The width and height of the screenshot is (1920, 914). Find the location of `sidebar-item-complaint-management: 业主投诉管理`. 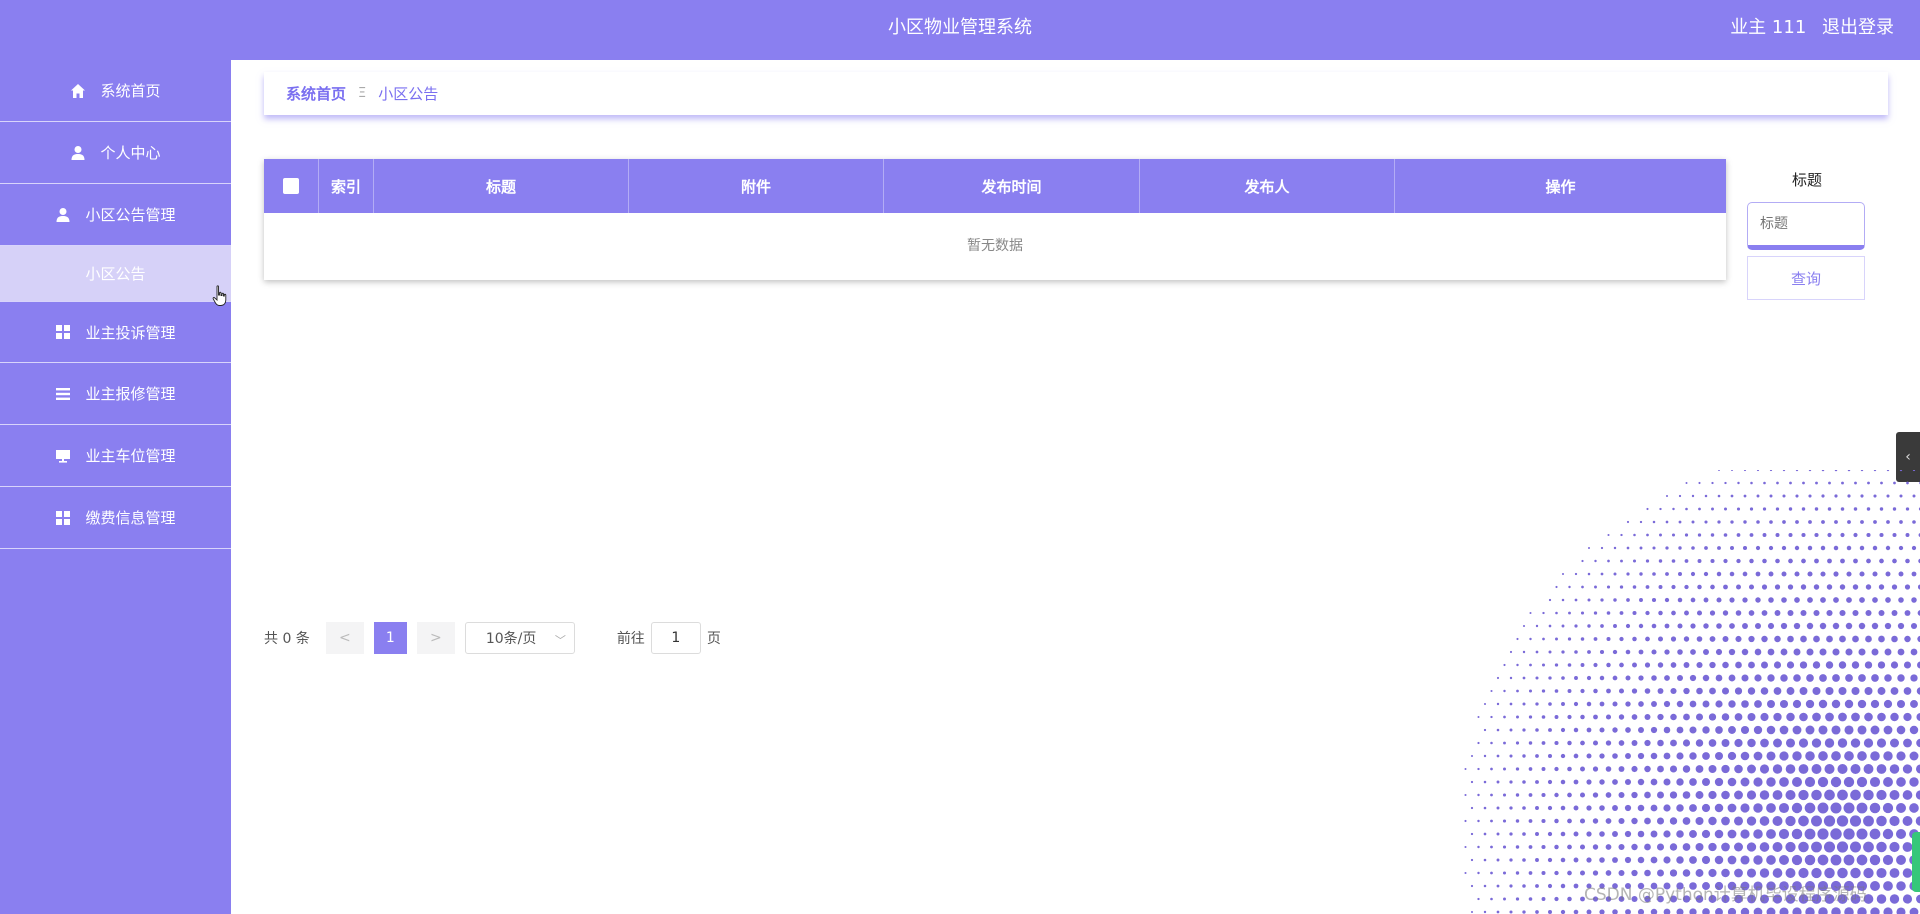

sidebar-item-complaint-management: 业主投诉管理 is located at coordinates (115, 332).